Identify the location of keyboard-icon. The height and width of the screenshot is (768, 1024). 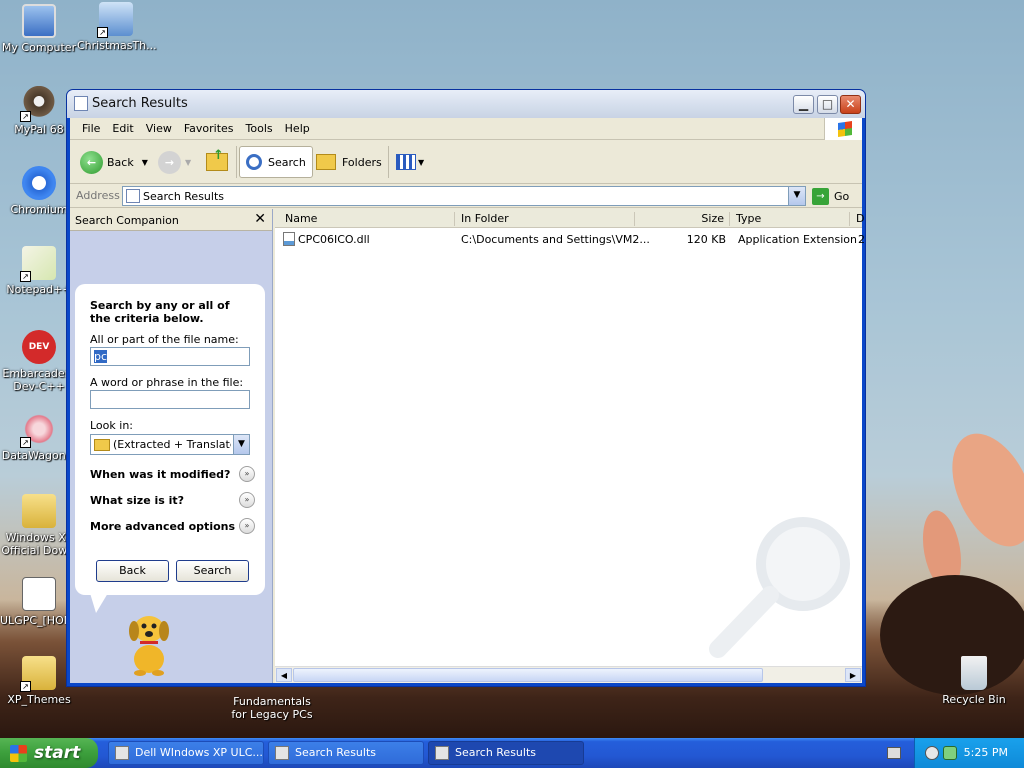
(894, 753).